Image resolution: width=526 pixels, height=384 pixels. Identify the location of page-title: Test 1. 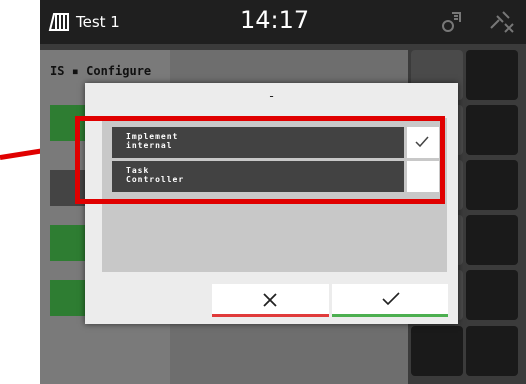
(98, 22).